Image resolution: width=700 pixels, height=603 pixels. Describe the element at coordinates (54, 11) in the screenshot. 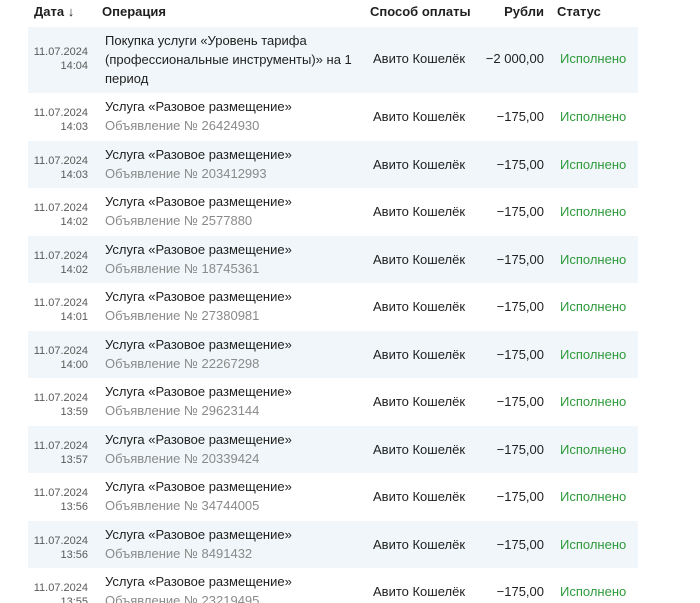

I see `date-column-header: Дата ↓` at that location.